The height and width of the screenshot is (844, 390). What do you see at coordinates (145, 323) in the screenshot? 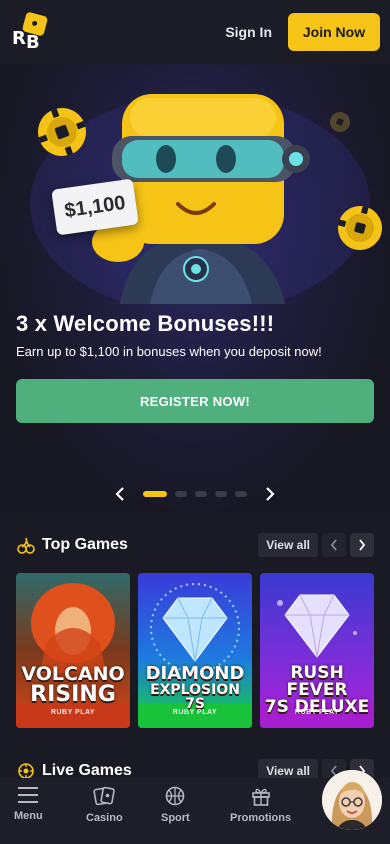
I see `hero-title: 3 x Welcome Bonuses!!!` at bounding box center [145, 323].